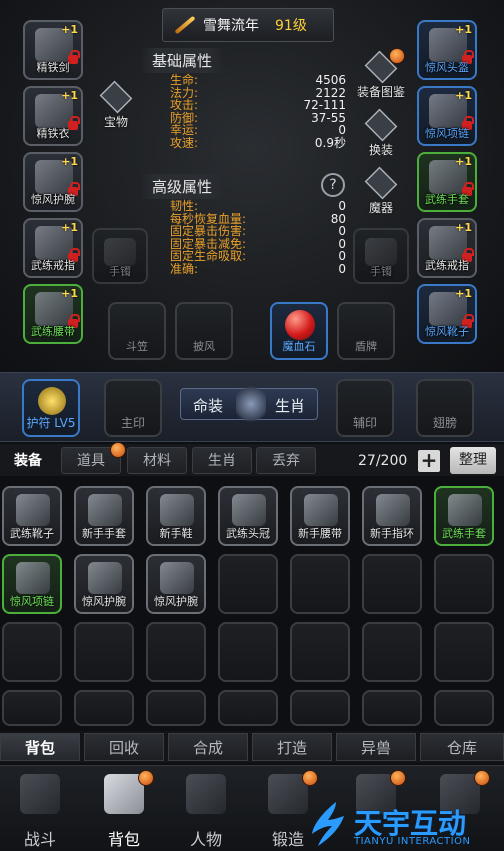 This screenshot has height=851, width=504. What do you see at coordinates (53, 116) in the screenshot?
I see `equip-slot-armor: +1 精铁衣` at bounding box center [53, 116].